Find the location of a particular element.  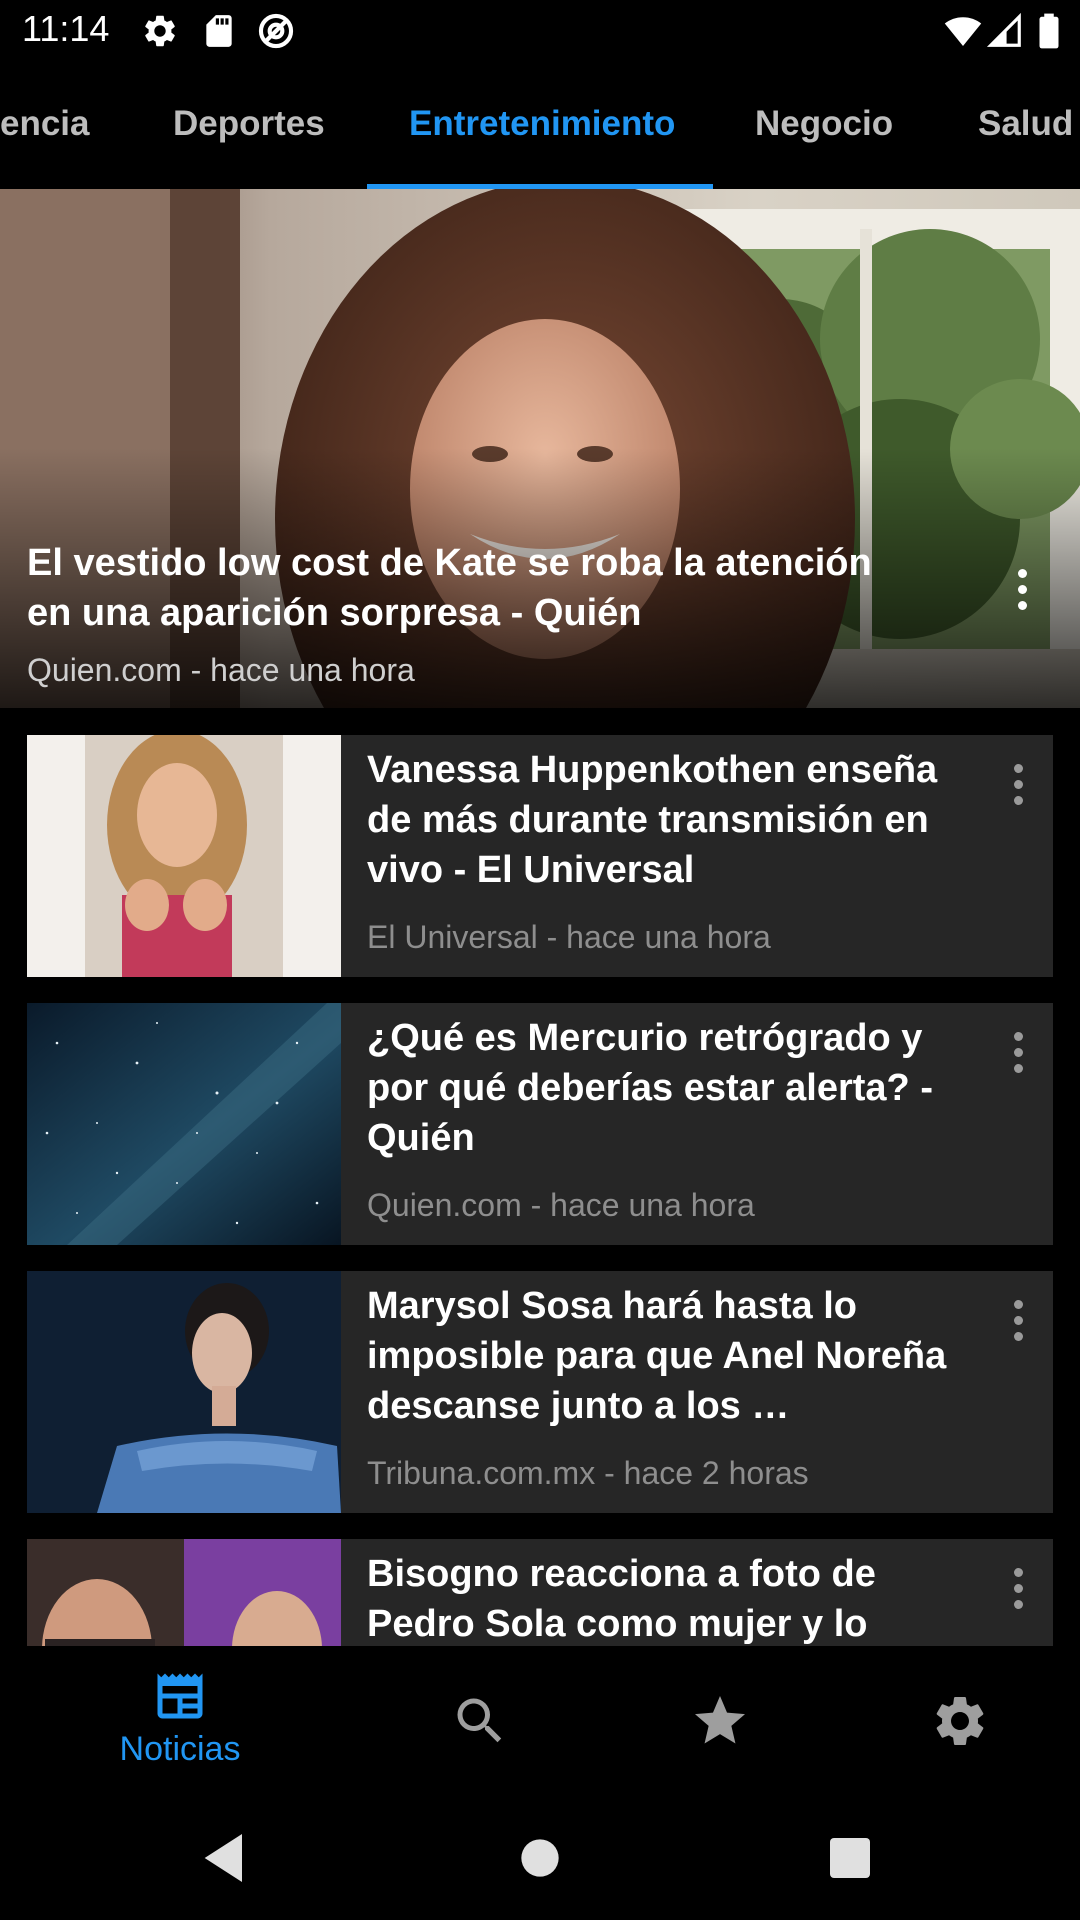

nav-label-noticias: Noticias is located at coordinates (180, 1749).